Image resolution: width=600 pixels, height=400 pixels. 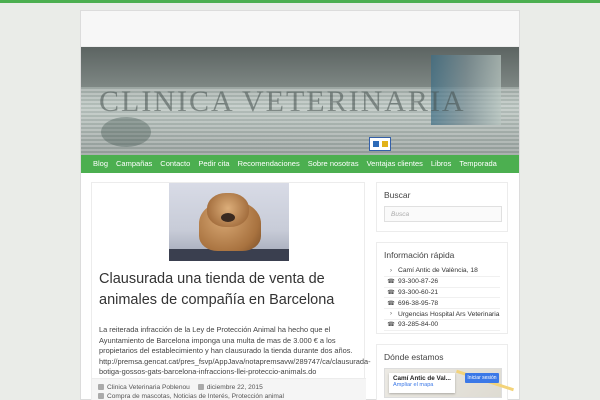 I want to click on arrow-icon: ›, so click(x=391, y=314).